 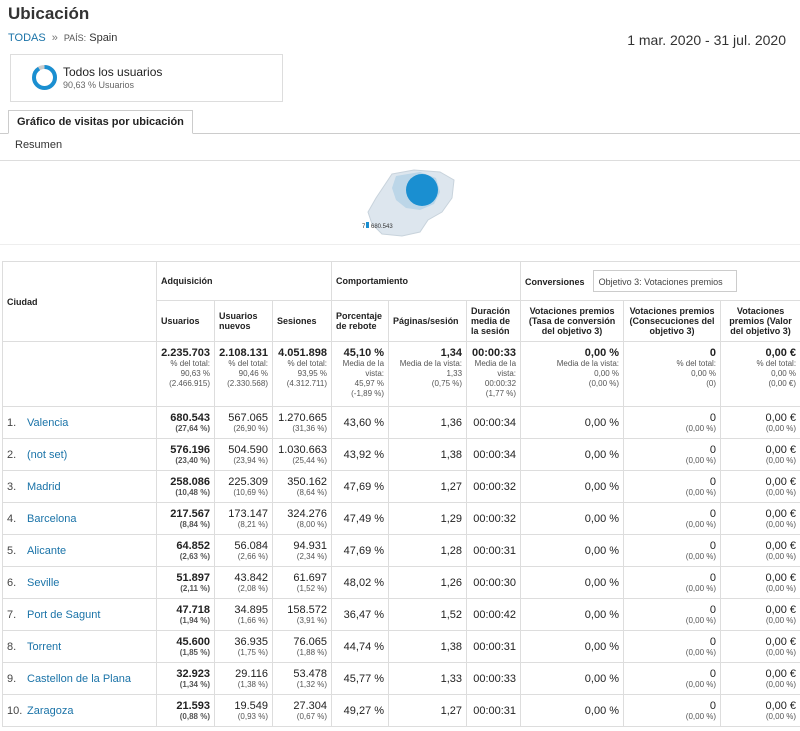 I want to click on users-cell: 21.593 (0,88 %), so click(x=185, y=710).